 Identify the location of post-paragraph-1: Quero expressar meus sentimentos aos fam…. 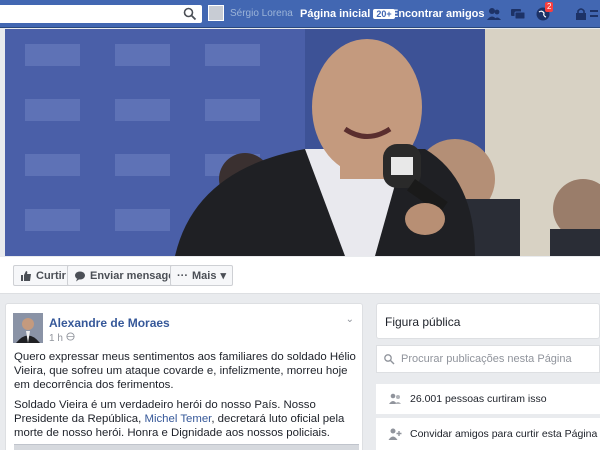
(185, 371).